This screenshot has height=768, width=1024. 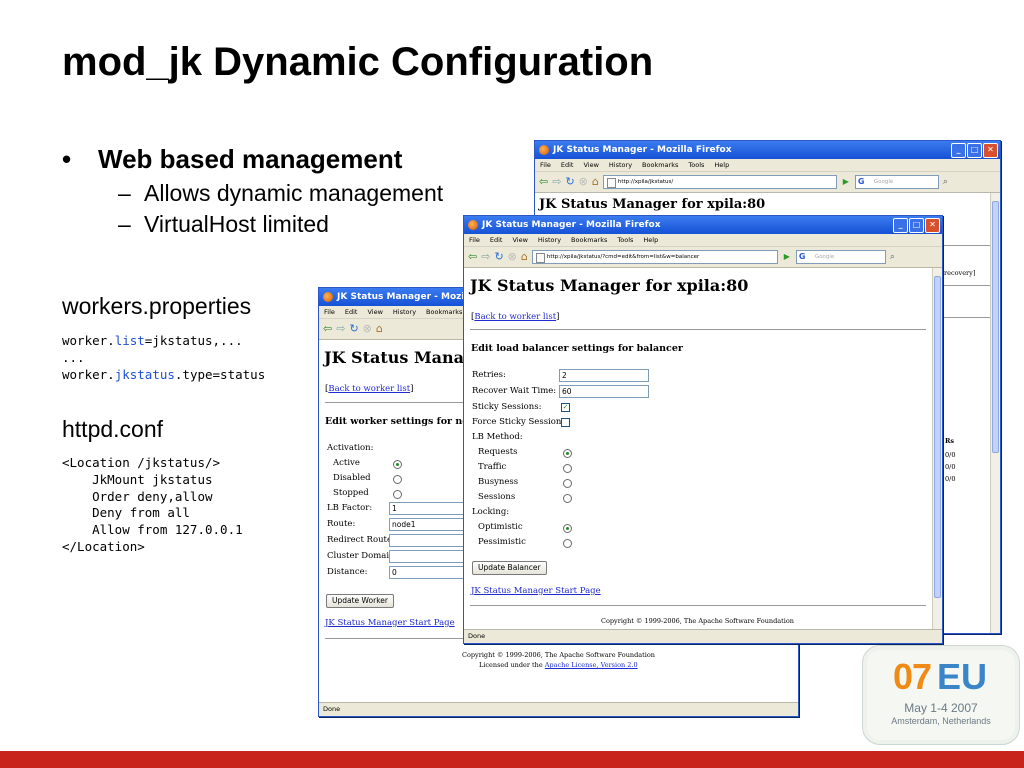 I want to click on activation-option-label: Active, so click(x=346, y=463).